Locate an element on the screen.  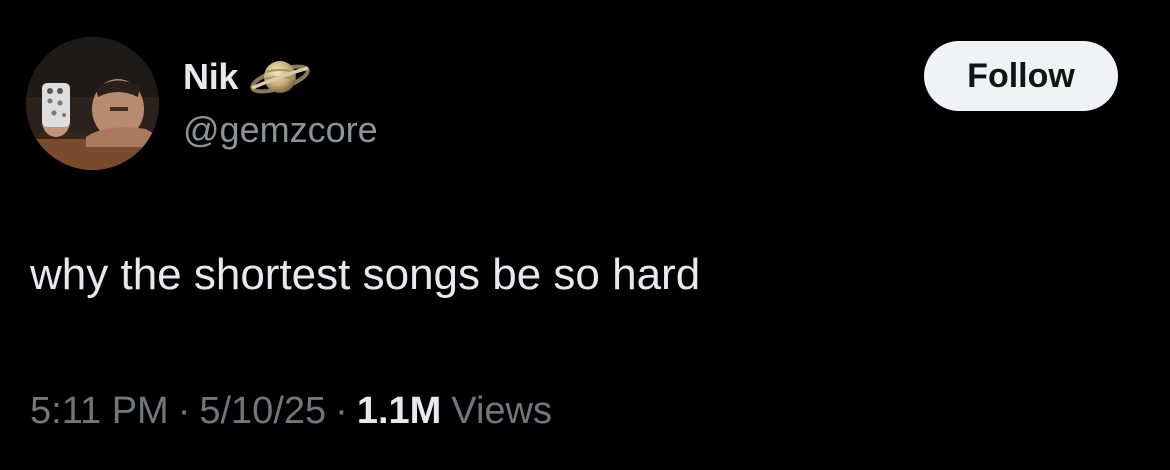
tweet-meta: 5:11 PM · 5/10/25 · 1.1M Views is located at coordinates (291, 411).